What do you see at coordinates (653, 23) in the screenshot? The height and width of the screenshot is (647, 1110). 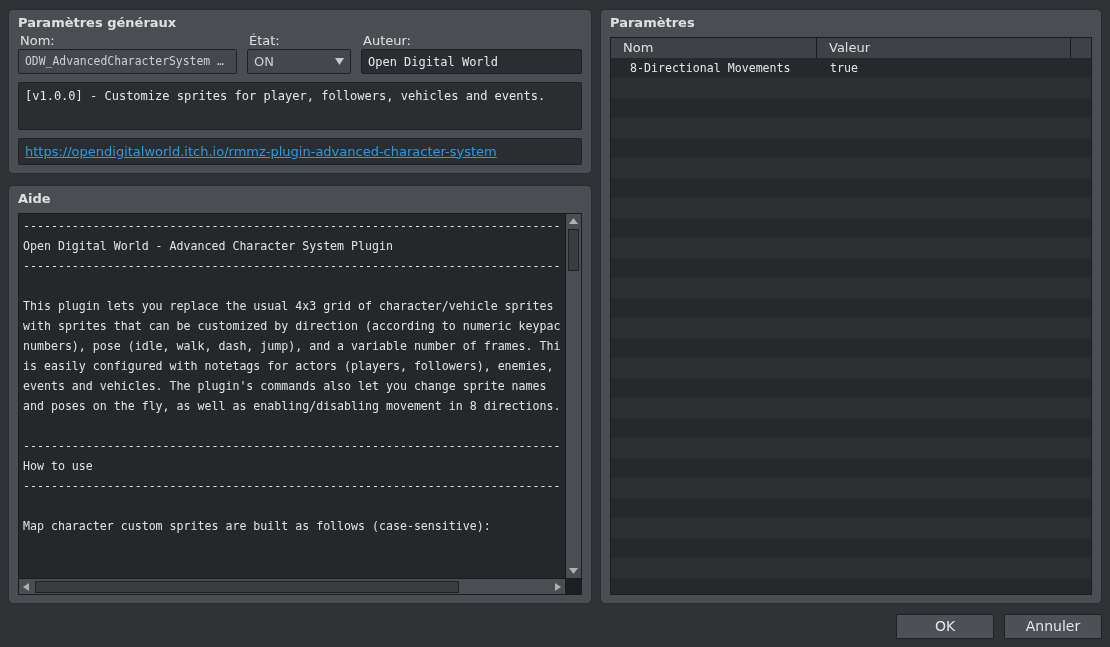 I see `panel-title: Paramètres` at bounding box center [653, 23].